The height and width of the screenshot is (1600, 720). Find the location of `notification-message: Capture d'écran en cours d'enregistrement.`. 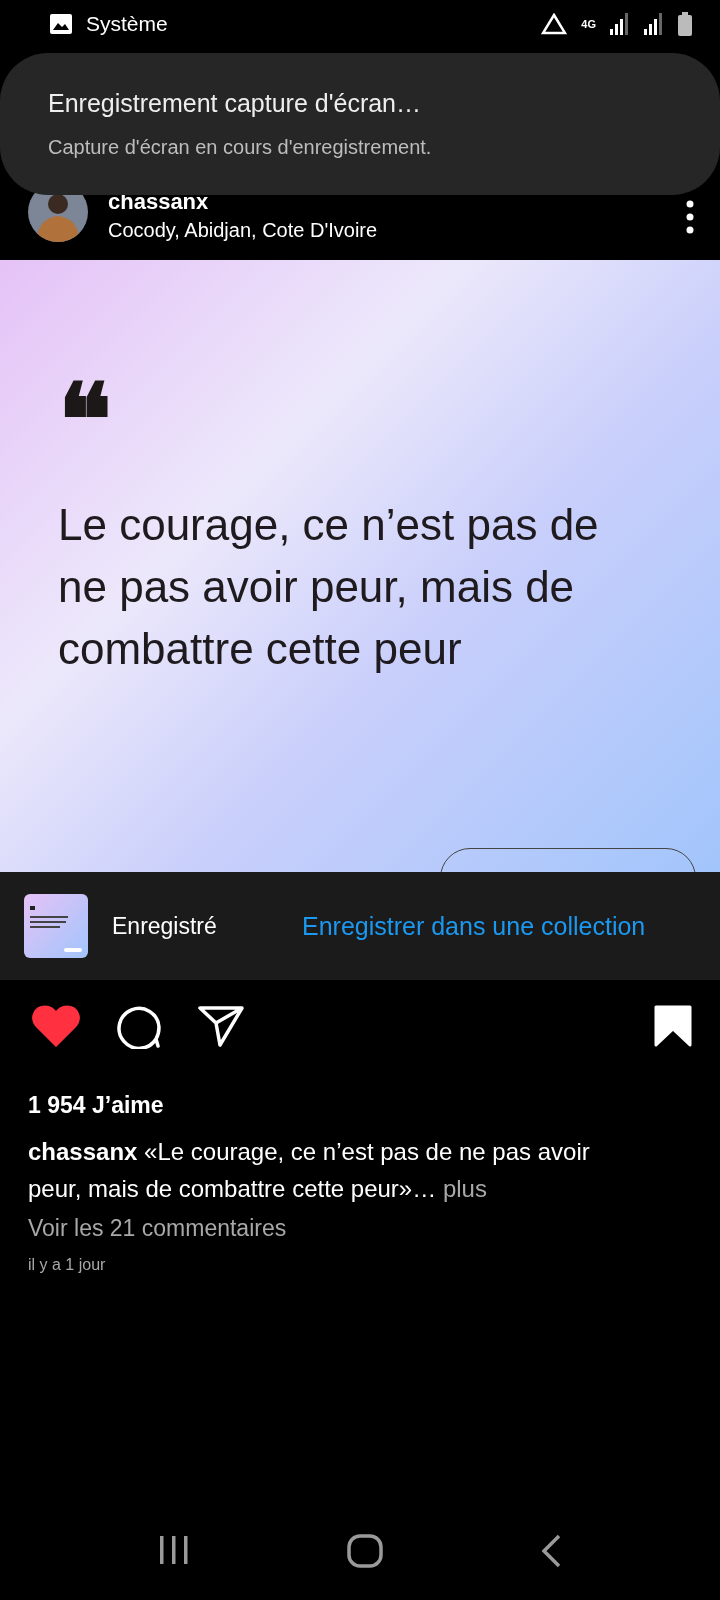

notification-message: Capture d'écran en cours d'enregistrement. is located at coordinates (240, 147).